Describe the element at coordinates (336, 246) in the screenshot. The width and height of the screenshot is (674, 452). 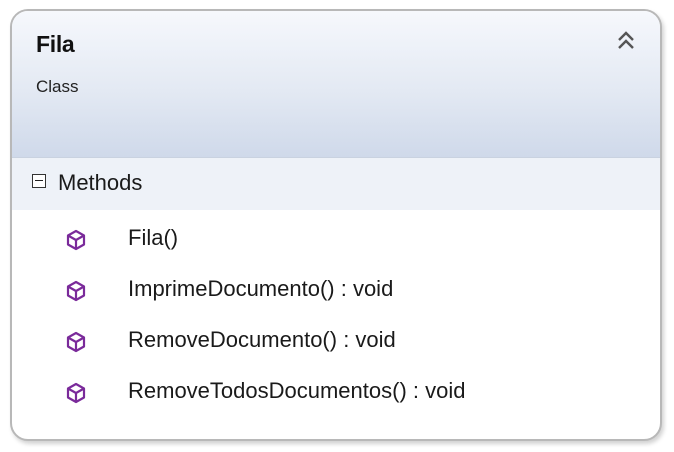
I see `method-item: Fila()` at that location.